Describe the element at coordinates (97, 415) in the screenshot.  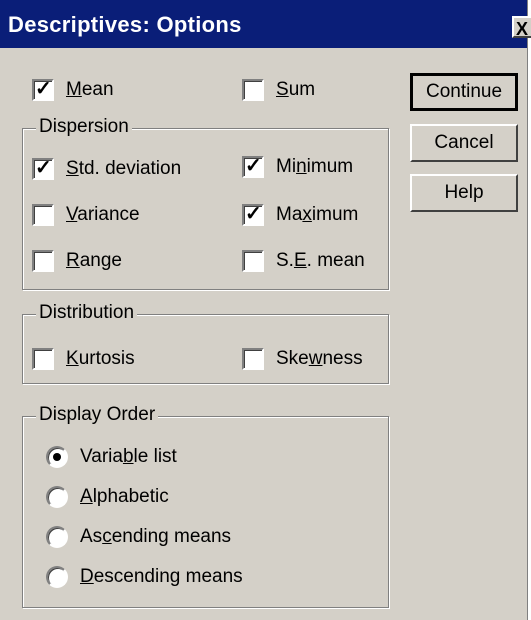
I see `display-order-legend: Display Order` at that location.